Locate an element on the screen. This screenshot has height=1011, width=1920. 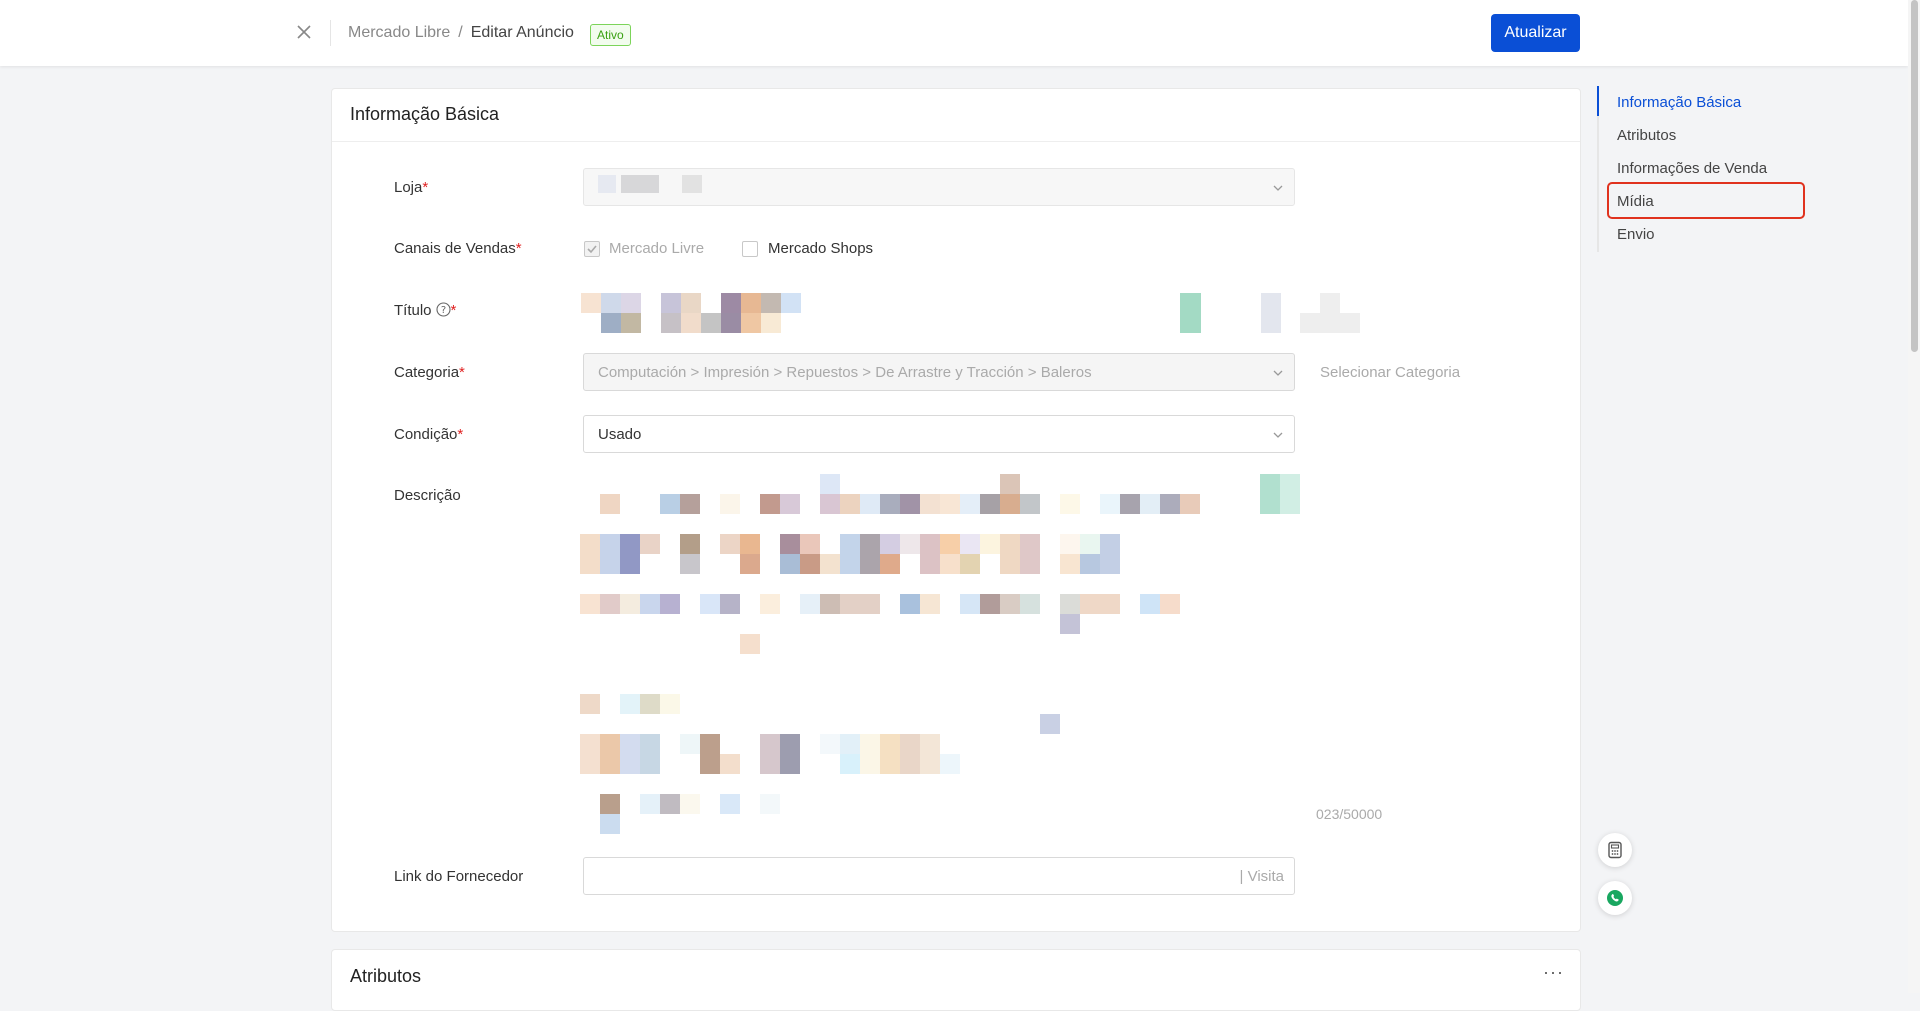
whatsapp-button is located at coordinates (1615, 898).